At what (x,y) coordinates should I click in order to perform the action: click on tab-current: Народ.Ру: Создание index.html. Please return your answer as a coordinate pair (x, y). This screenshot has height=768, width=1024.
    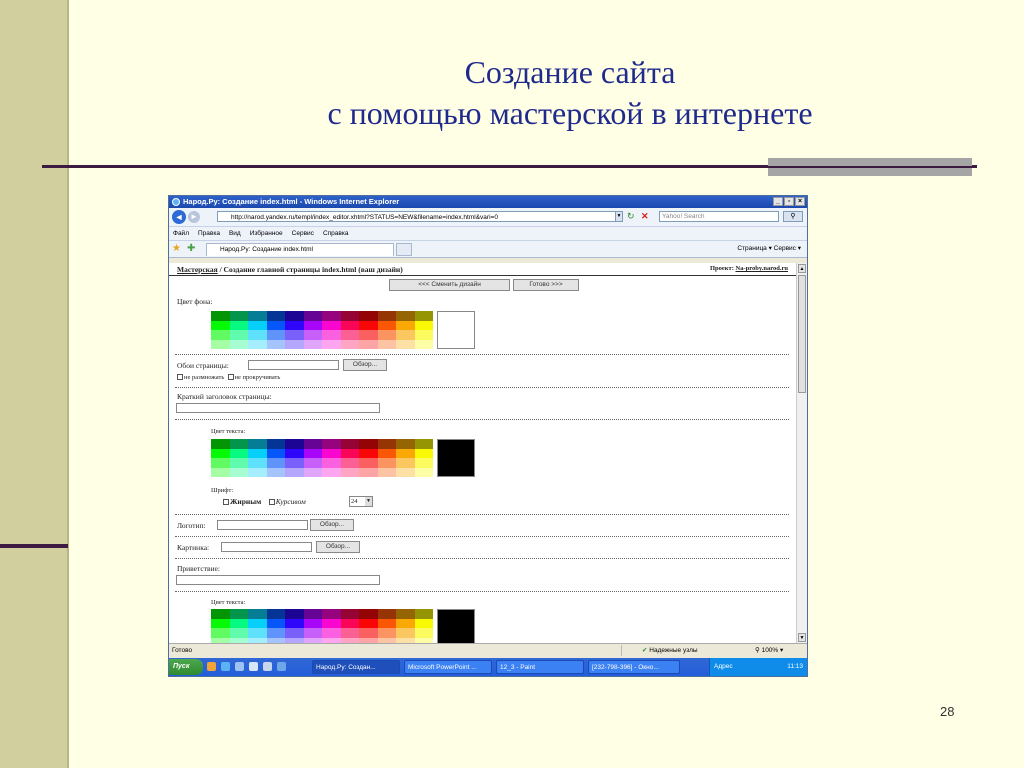
    Looking at the image, I should click on (300, 249).